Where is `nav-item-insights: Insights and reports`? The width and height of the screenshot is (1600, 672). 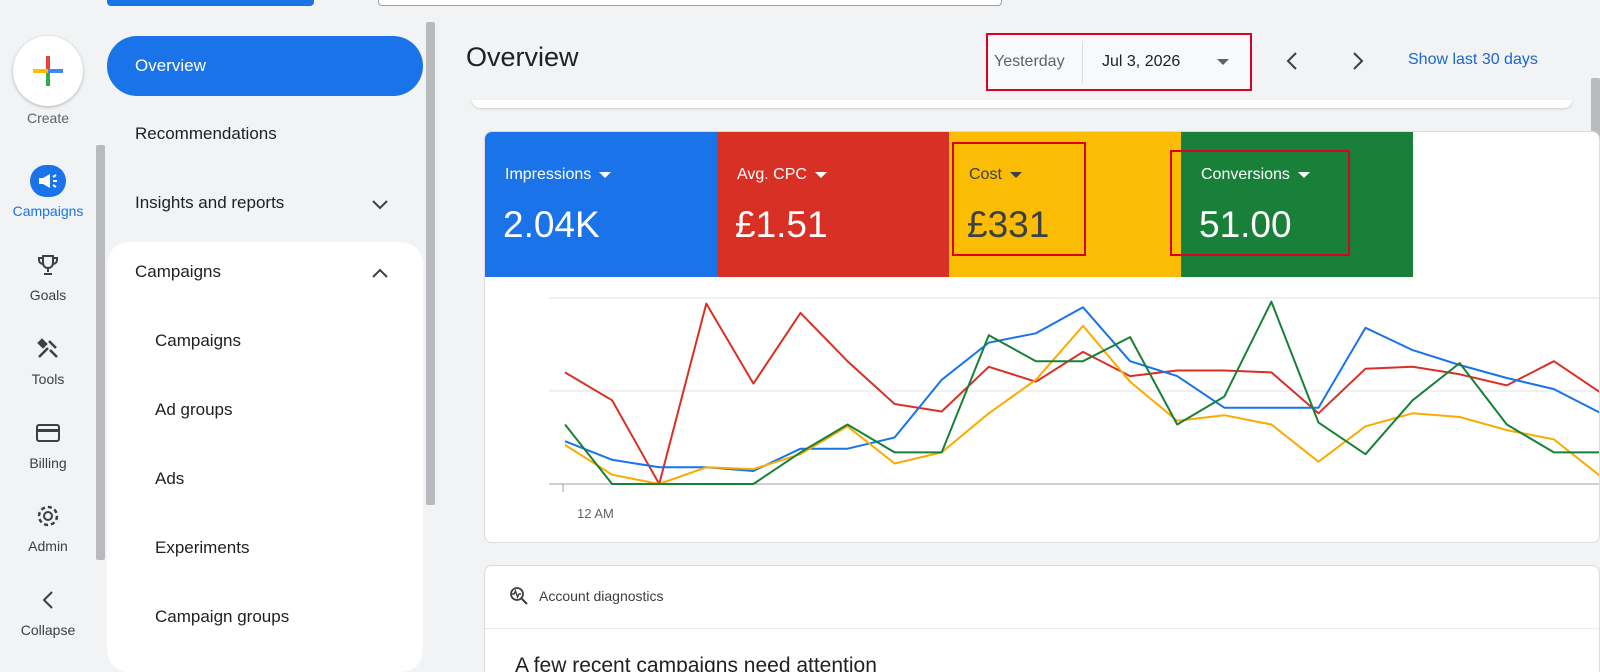
nav-item-insights: Insights and reports is located at coordinates (265, 203).